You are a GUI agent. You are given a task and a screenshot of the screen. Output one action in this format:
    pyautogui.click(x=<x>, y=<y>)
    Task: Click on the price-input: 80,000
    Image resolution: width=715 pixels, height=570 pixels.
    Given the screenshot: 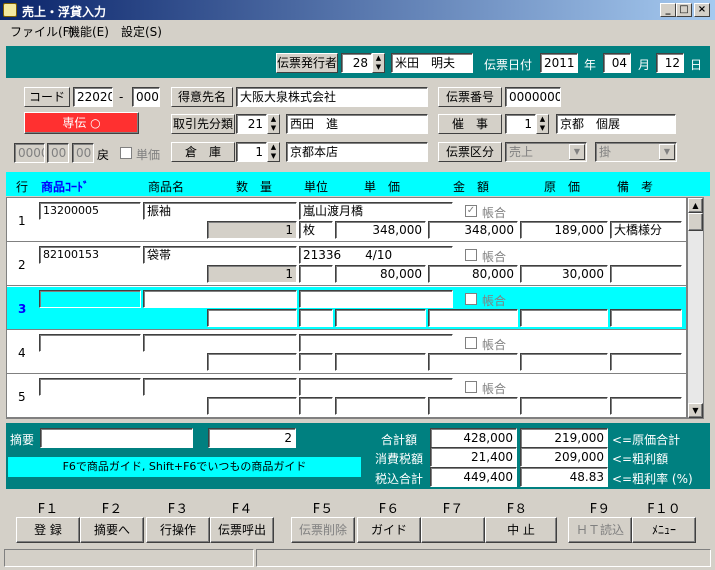 What is the action you would take?
    pyautogui.click(x=380, y=274)
    